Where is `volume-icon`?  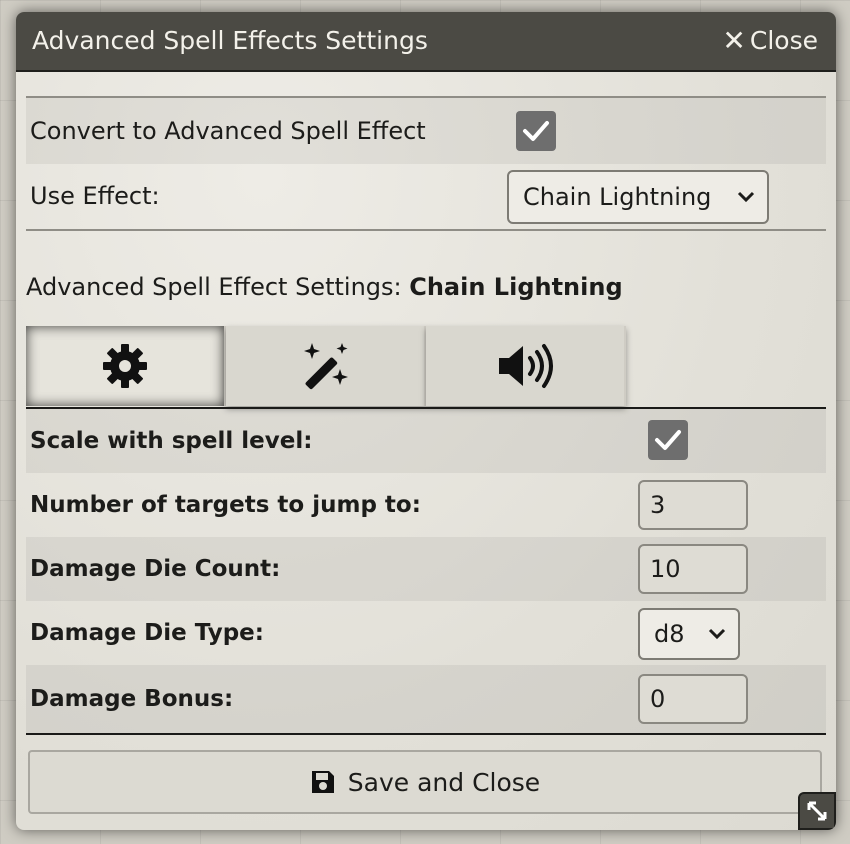 volume-icon is located at coordinates (526, 366).